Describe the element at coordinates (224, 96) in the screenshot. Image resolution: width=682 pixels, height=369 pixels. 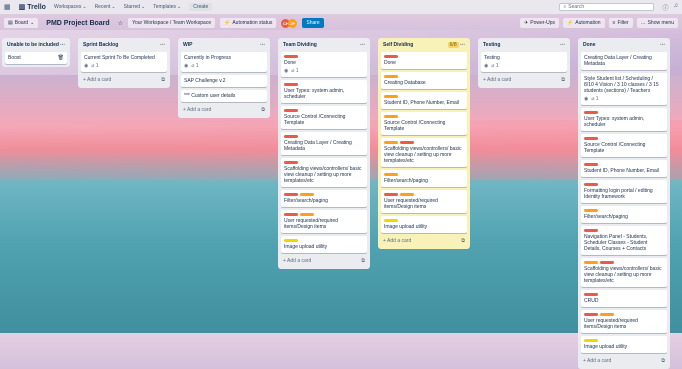
I see `card: *** Custom user details` at that location.